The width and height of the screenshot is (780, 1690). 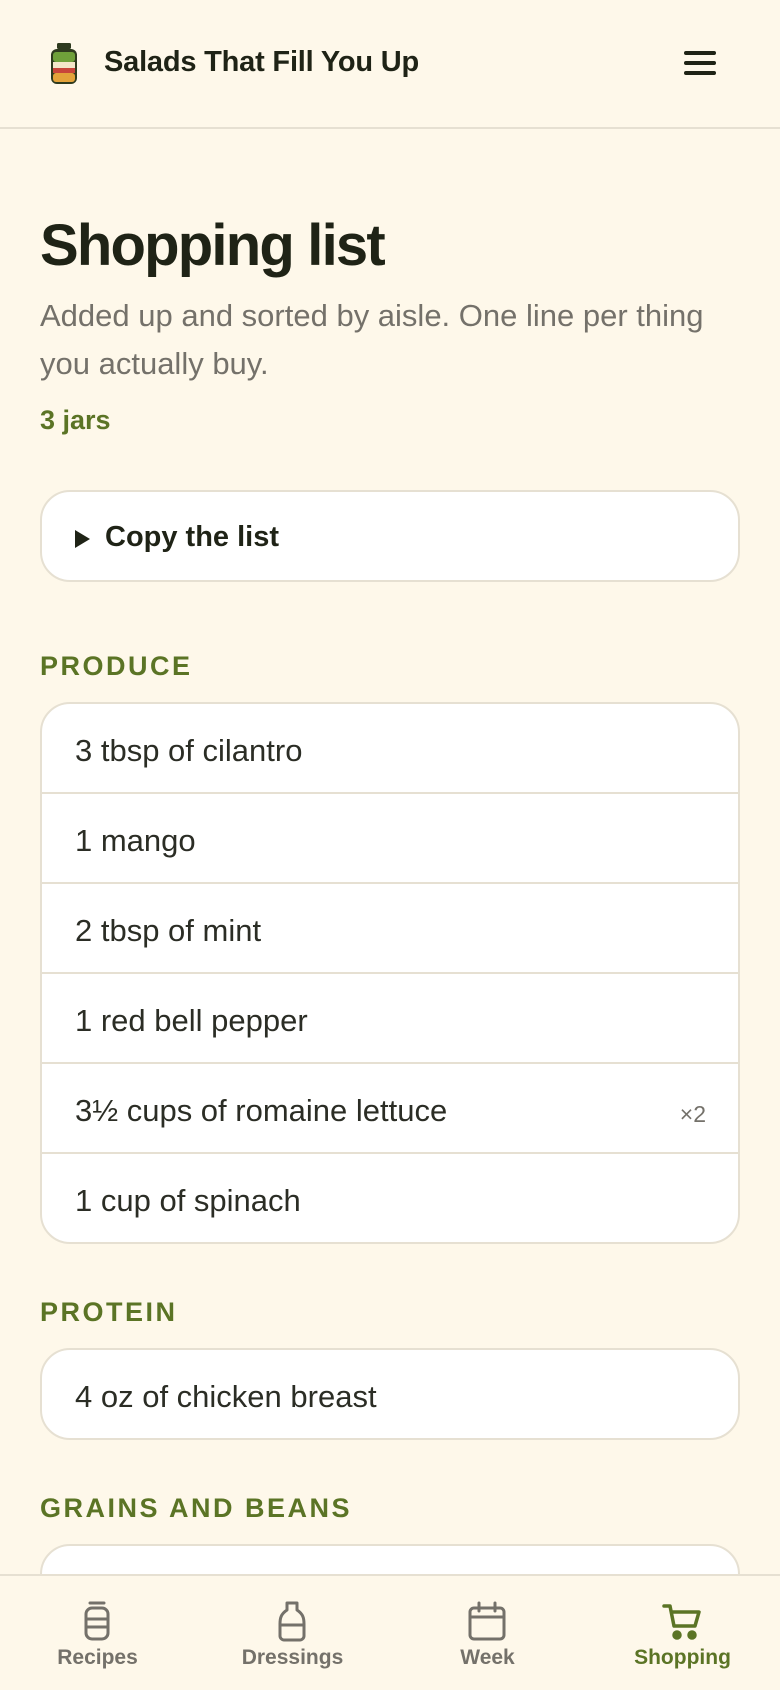 I want to click on nav-label-dressings: Dressings, so click(x=292, y=1657).